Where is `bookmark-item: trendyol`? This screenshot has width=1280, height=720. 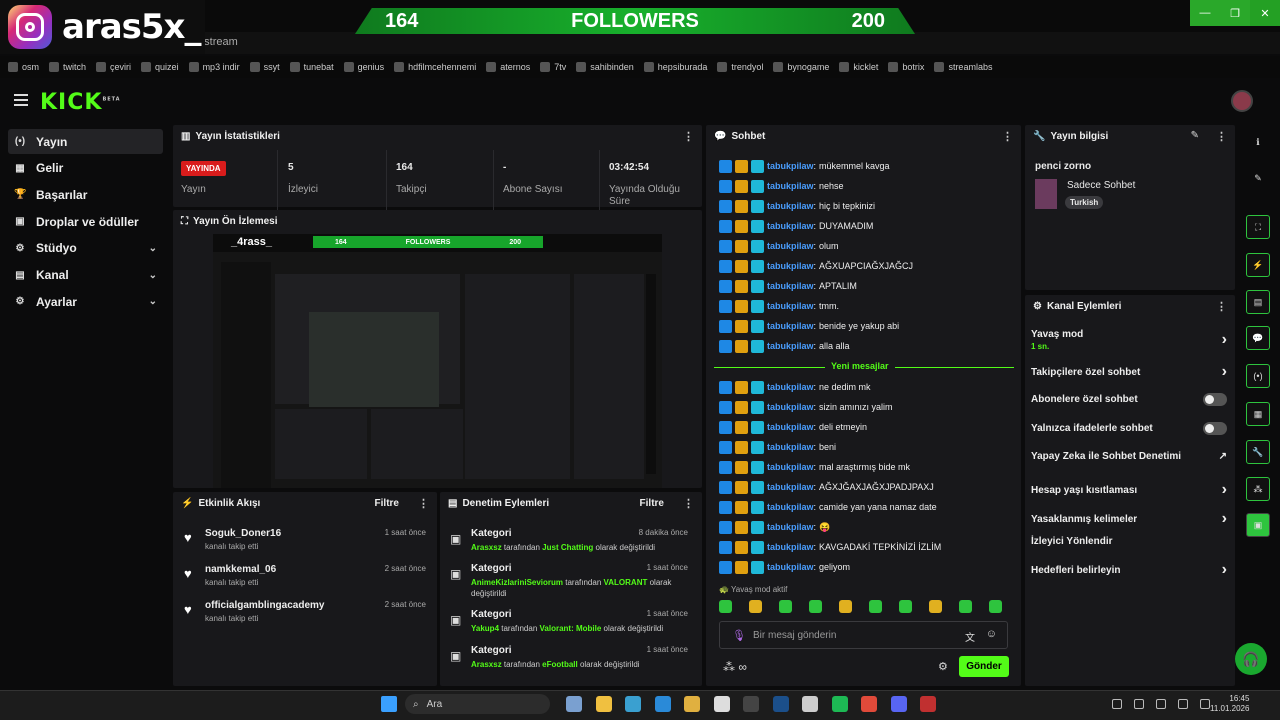
bookmark-item: trendyol is located at coordinates (740, 67).